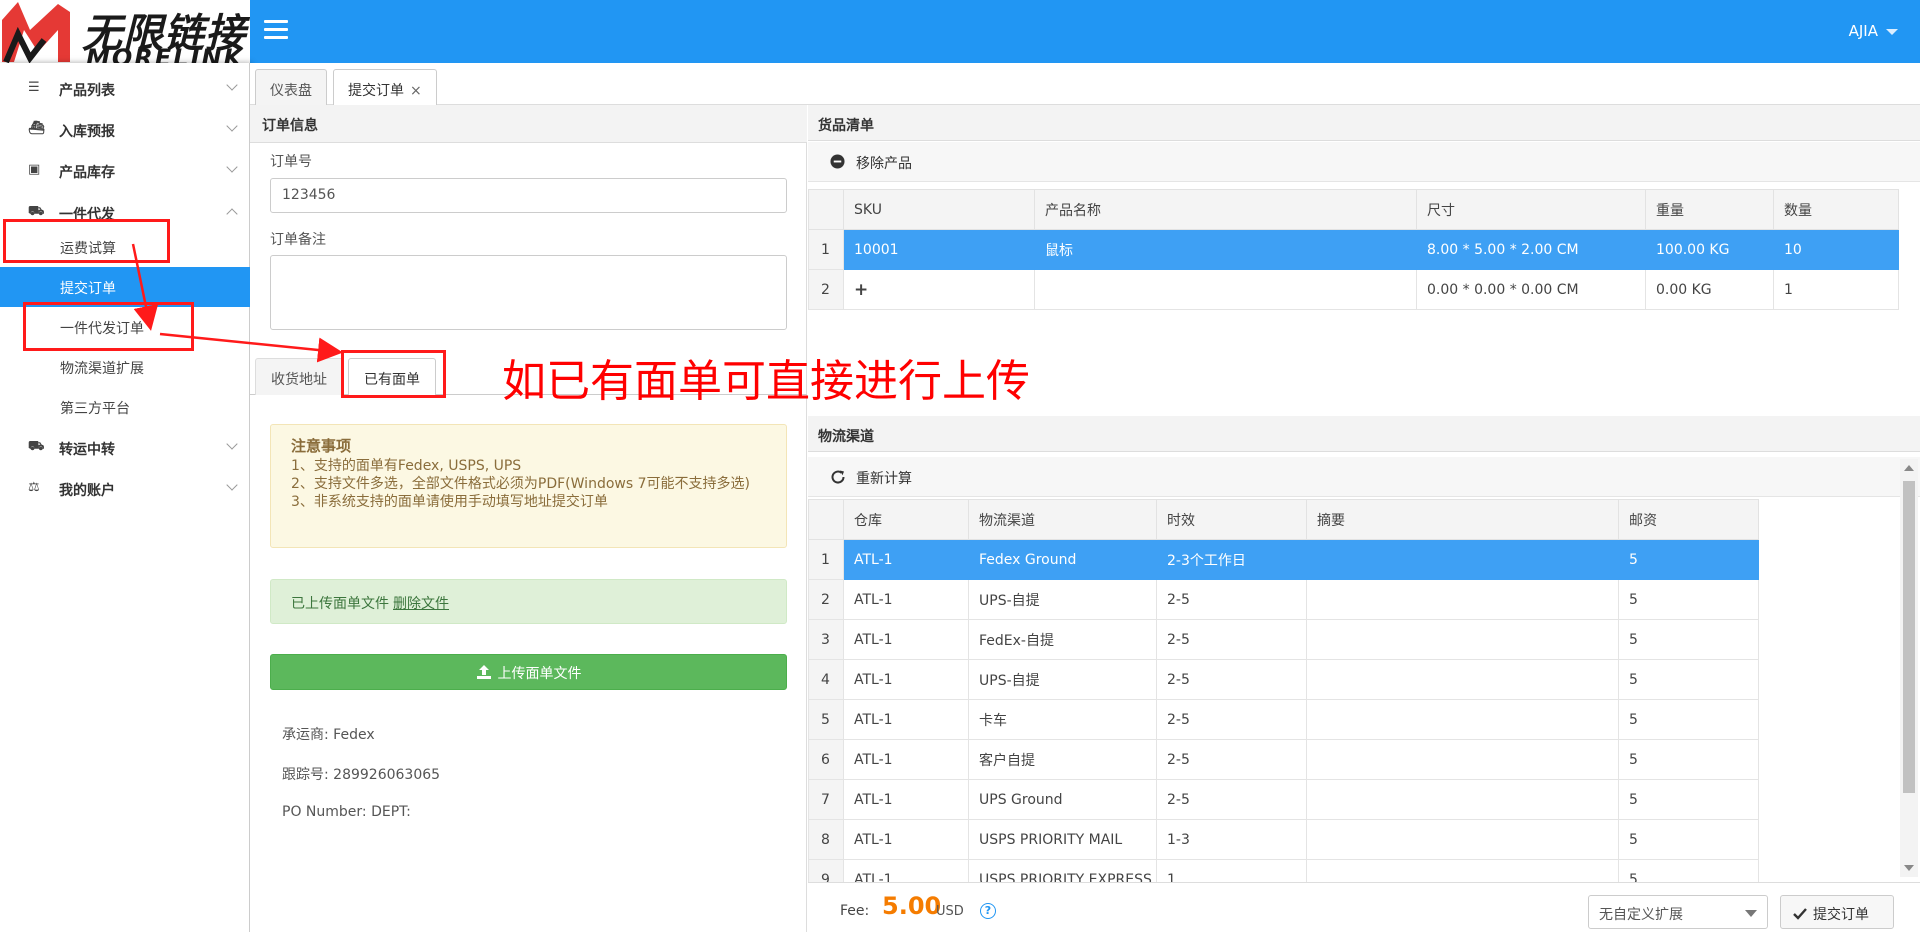 The width and height of the screenshot is (1920, 932). I want to click on remove-product-button: 移除产品, so click(884, 163).